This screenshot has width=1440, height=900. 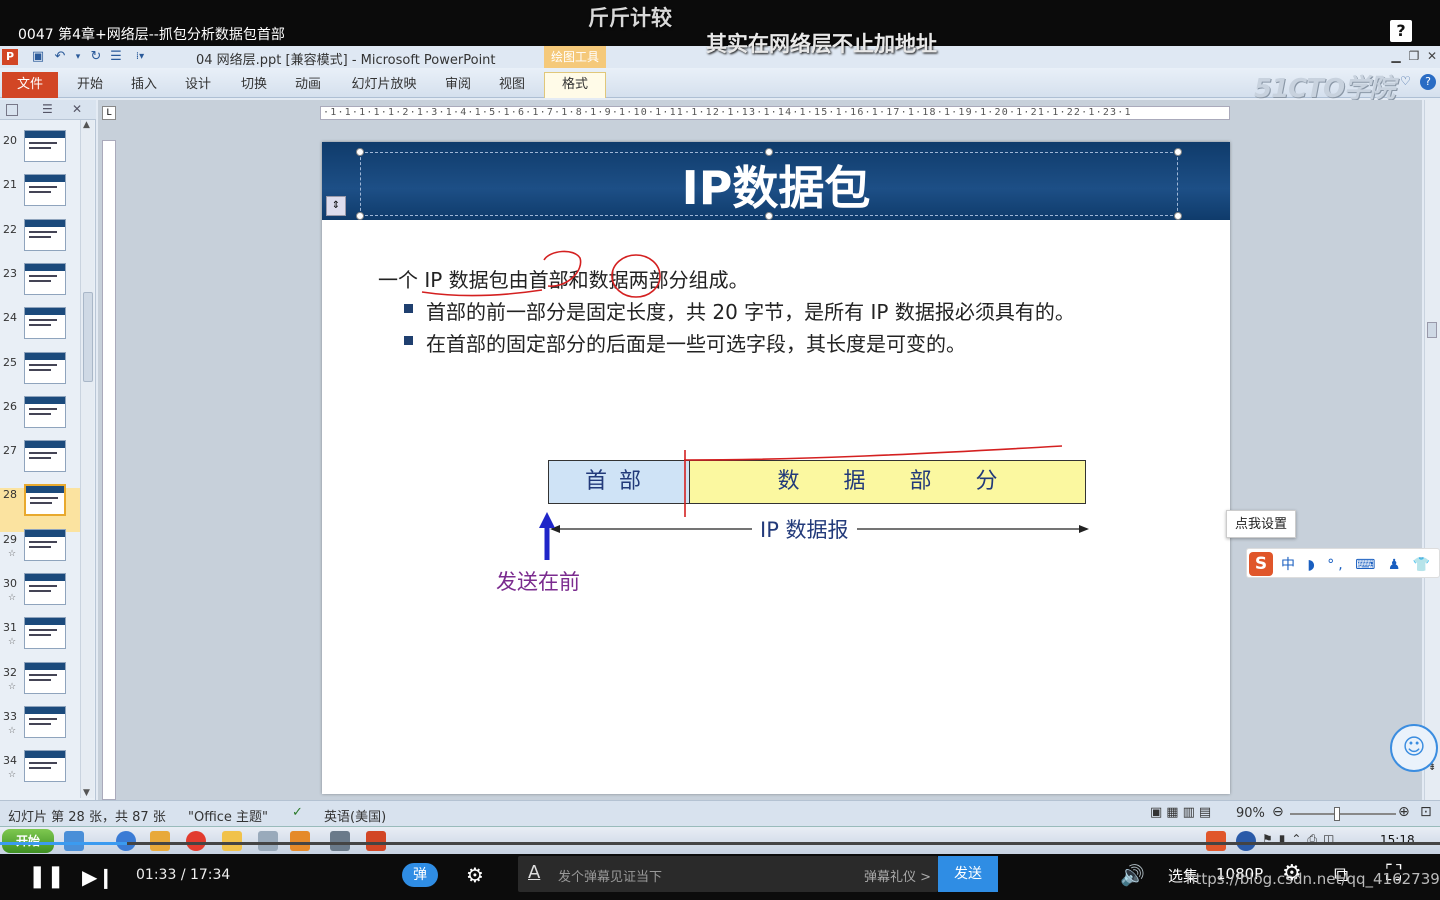 What do you see at coordinates (10, 57) in the screenshot?
I see `powerpoint-app-icon: P` at bounding box center [10, 57].